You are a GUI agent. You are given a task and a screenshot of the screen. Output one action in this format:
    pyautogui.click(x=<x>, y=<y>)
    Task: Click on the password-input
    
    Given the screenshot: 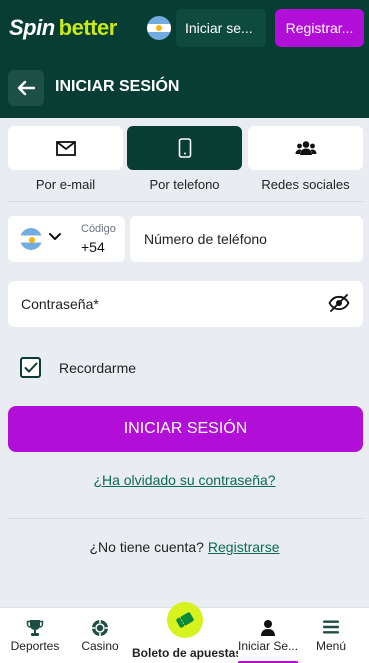 What is the action you would take?
    pyautogui.click(x=158, y=304)
    